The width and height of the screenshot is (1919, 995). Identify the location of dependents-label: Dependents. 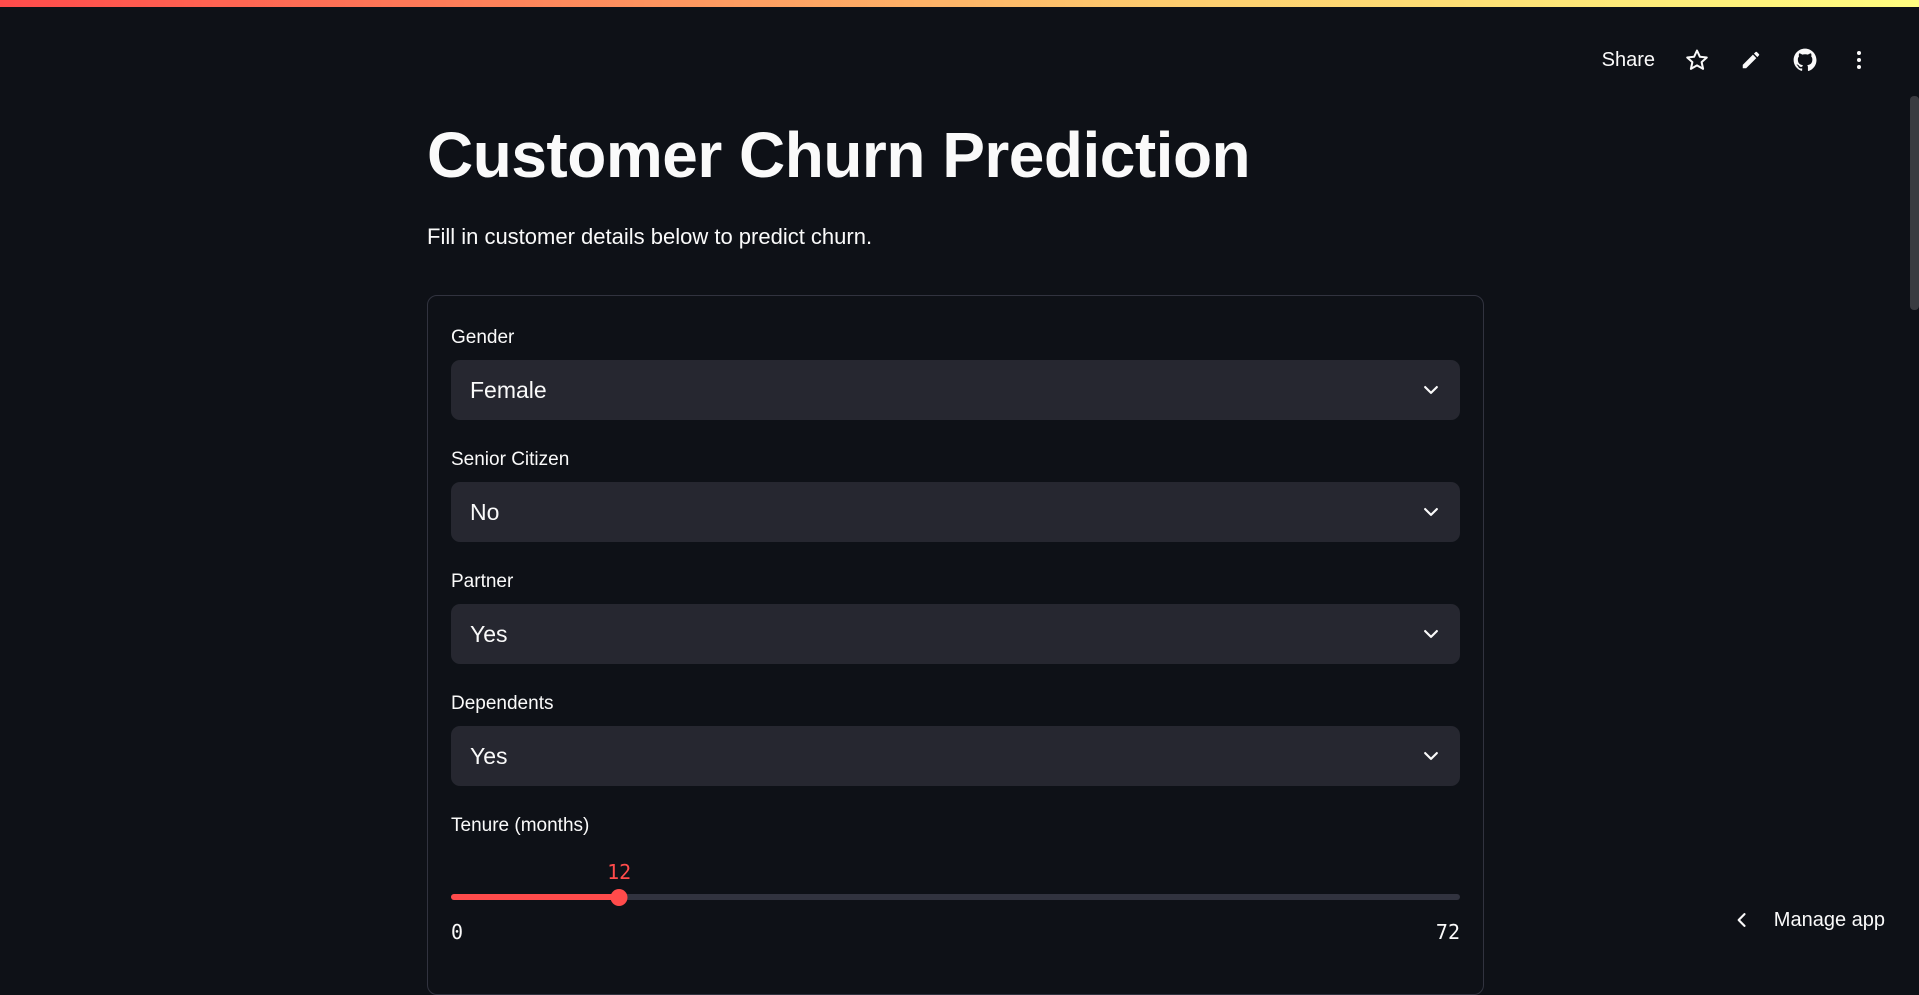
(955, 704).